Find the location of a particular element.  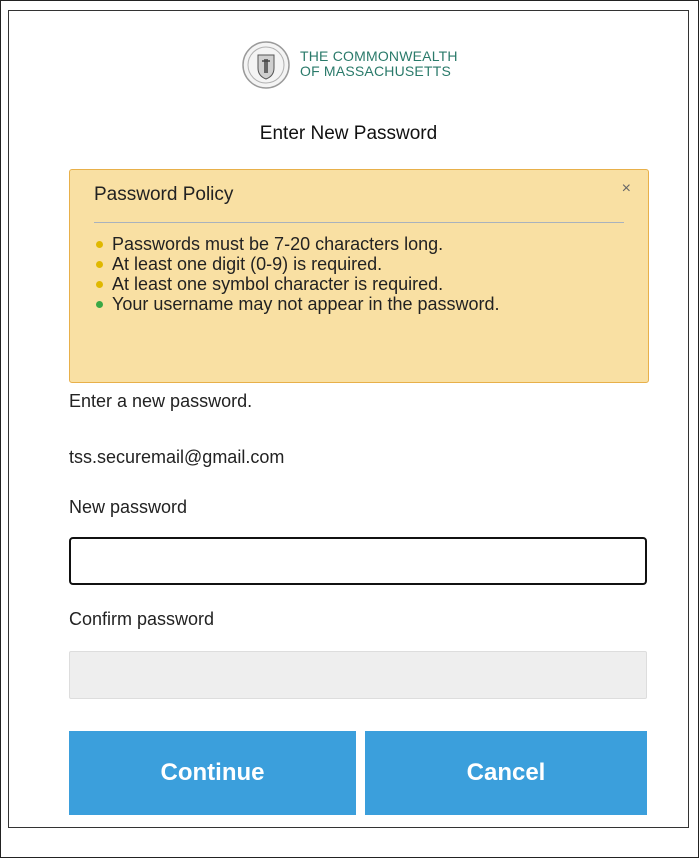

policy-rule-text: Passwords must be 7-20 characters long. is located at coordinates (278, 244).